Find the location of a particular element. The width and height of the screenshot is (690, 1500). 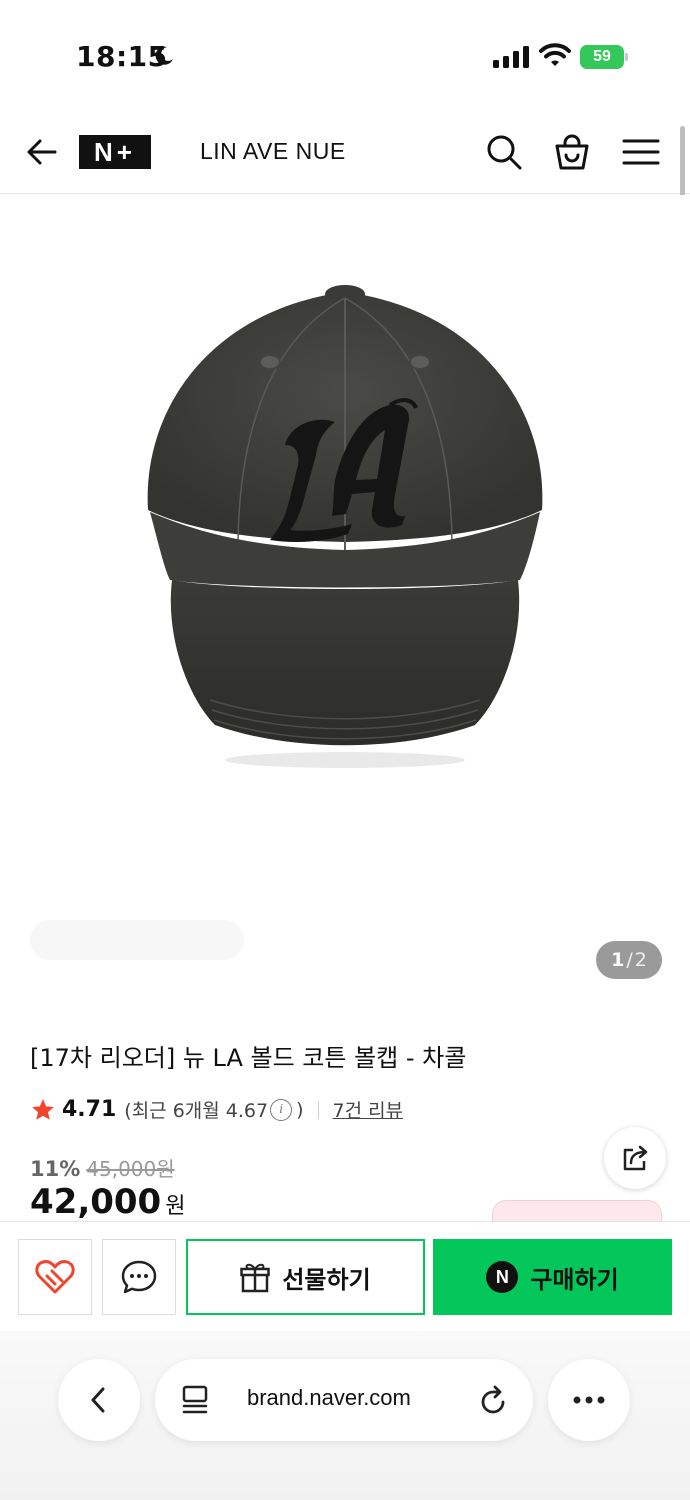

browser-back-button is located at coordinates (99, 1400).